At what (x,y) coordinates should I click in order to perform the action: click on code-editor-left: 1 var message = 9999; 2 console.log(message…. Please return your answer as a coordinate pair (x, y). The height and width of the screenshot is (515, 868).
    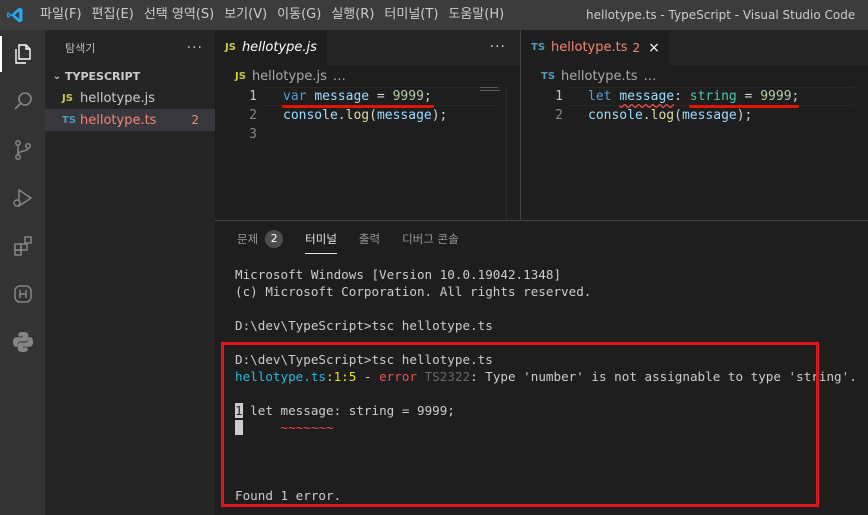
    Looking at the image, I should click on (367, 115).